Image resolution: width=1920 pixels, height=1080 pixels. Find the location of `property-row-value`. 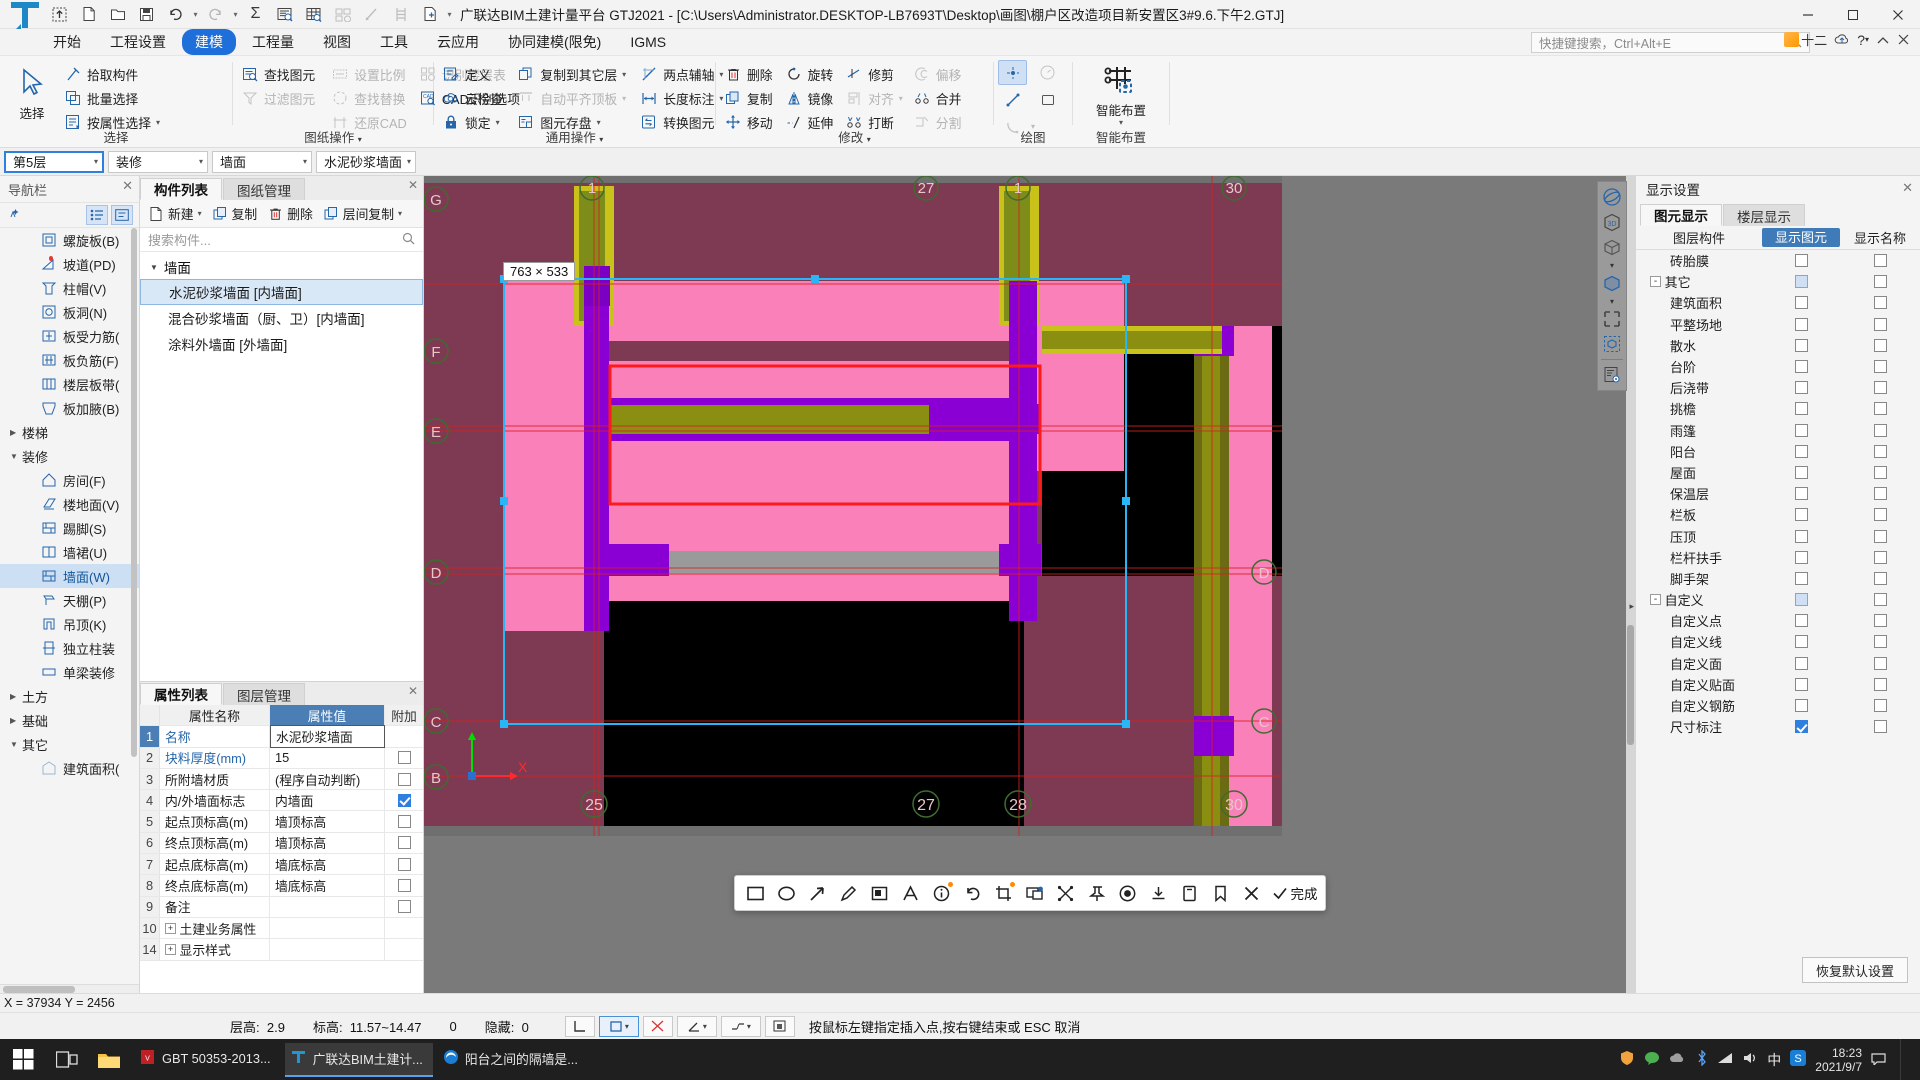

property-row-value is located at coordinates (327, 906).